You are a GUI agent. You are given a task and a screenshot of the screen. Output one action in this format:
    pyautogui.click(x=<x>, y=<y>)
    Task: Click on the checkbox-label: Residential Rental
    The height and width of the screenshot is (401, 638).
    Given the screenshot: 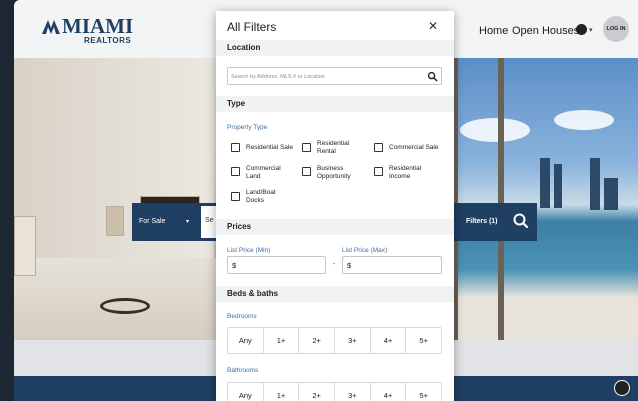 What is the action you would take?
    pyautogui.click(x=333, y=147)
    